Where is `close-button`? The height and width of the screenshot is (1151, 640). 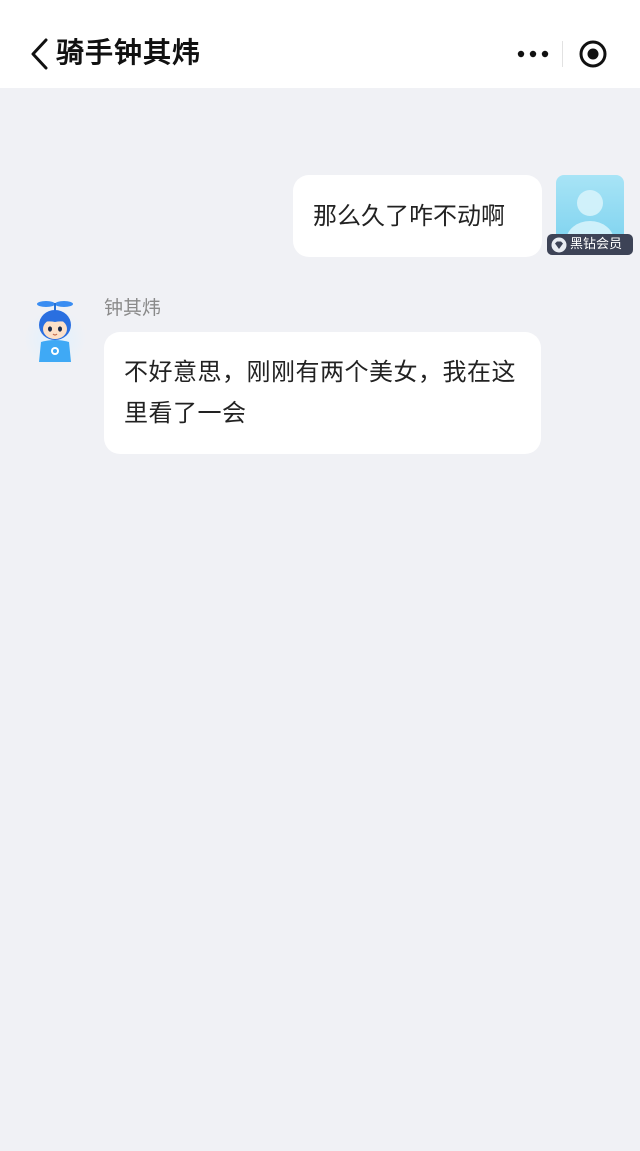
close-button is located at coordinates (593, 54).